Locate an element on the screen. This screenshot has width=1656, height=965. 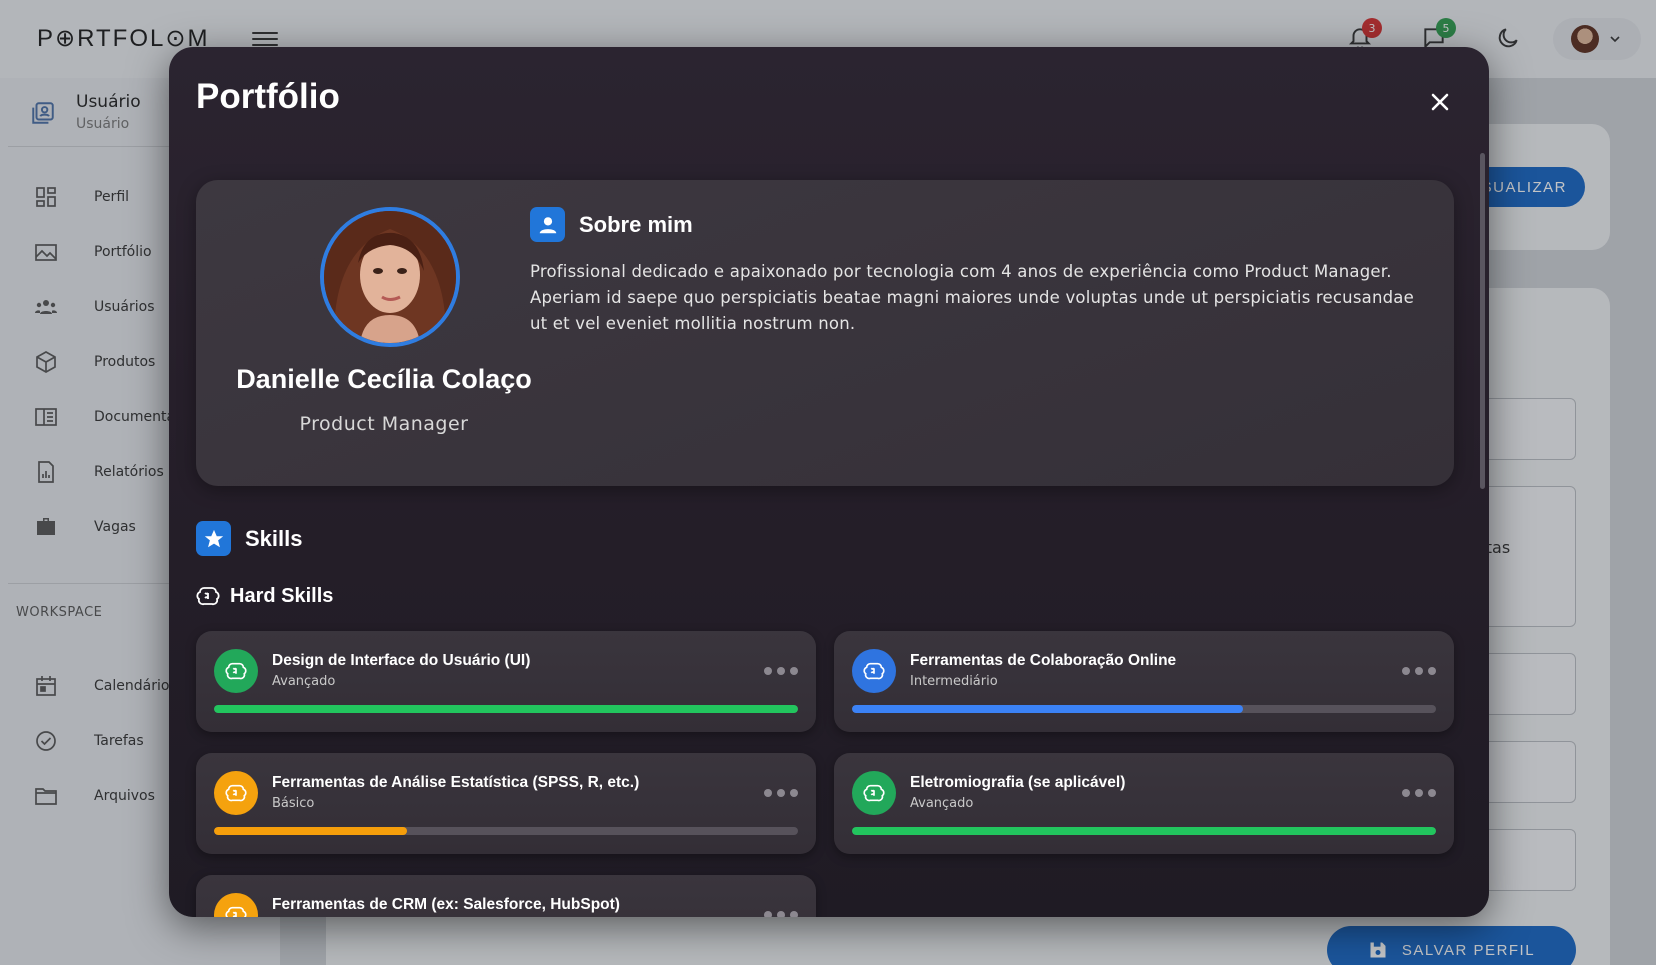
hard-skills-header: Hard Skills is located at coordinates (264, 596).